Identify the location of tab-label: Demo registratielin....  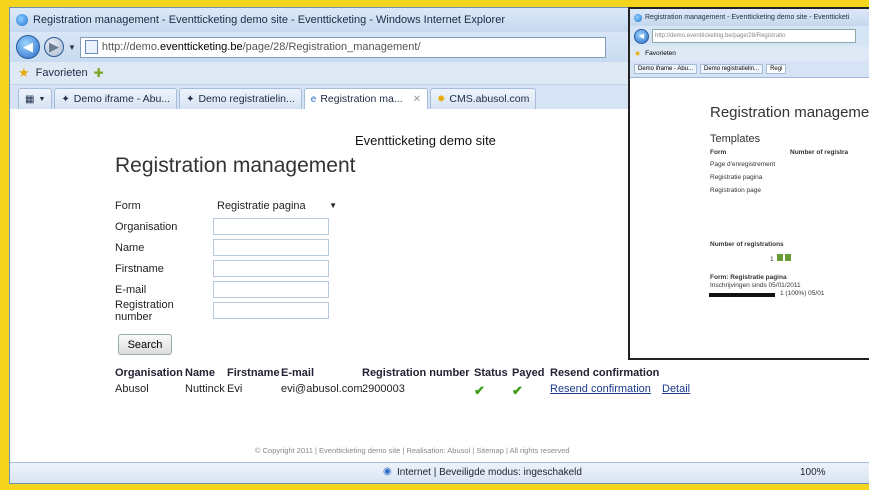
(246, 99).